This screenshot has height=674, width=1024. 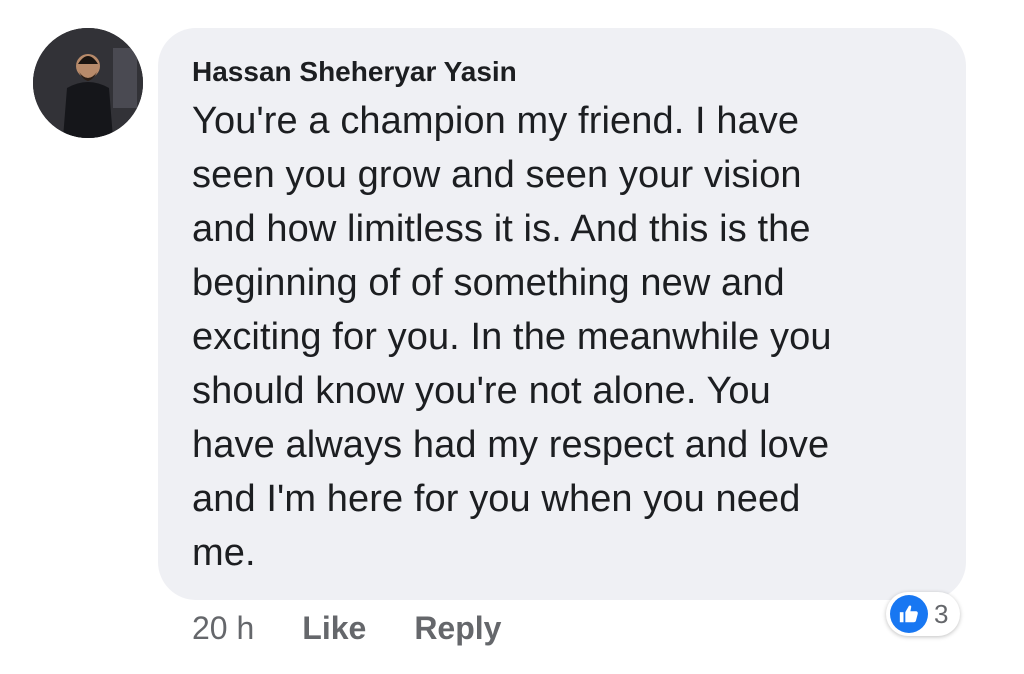 I want to click on reaction-summary: 3, so click(x=923, y=614).